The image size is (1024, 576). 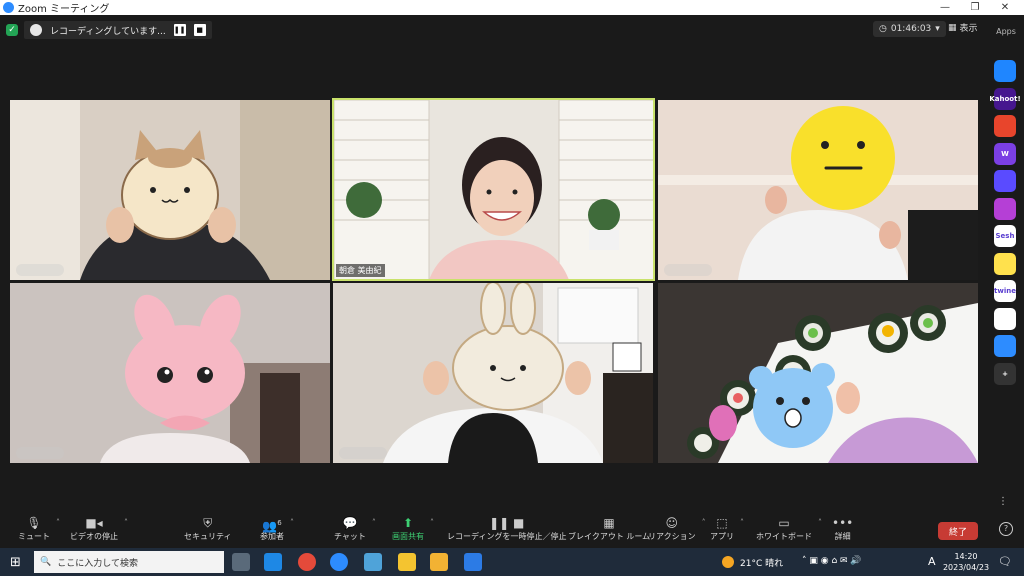 I want to click on app-icon-9: twine, so click(x=1005, y=291).